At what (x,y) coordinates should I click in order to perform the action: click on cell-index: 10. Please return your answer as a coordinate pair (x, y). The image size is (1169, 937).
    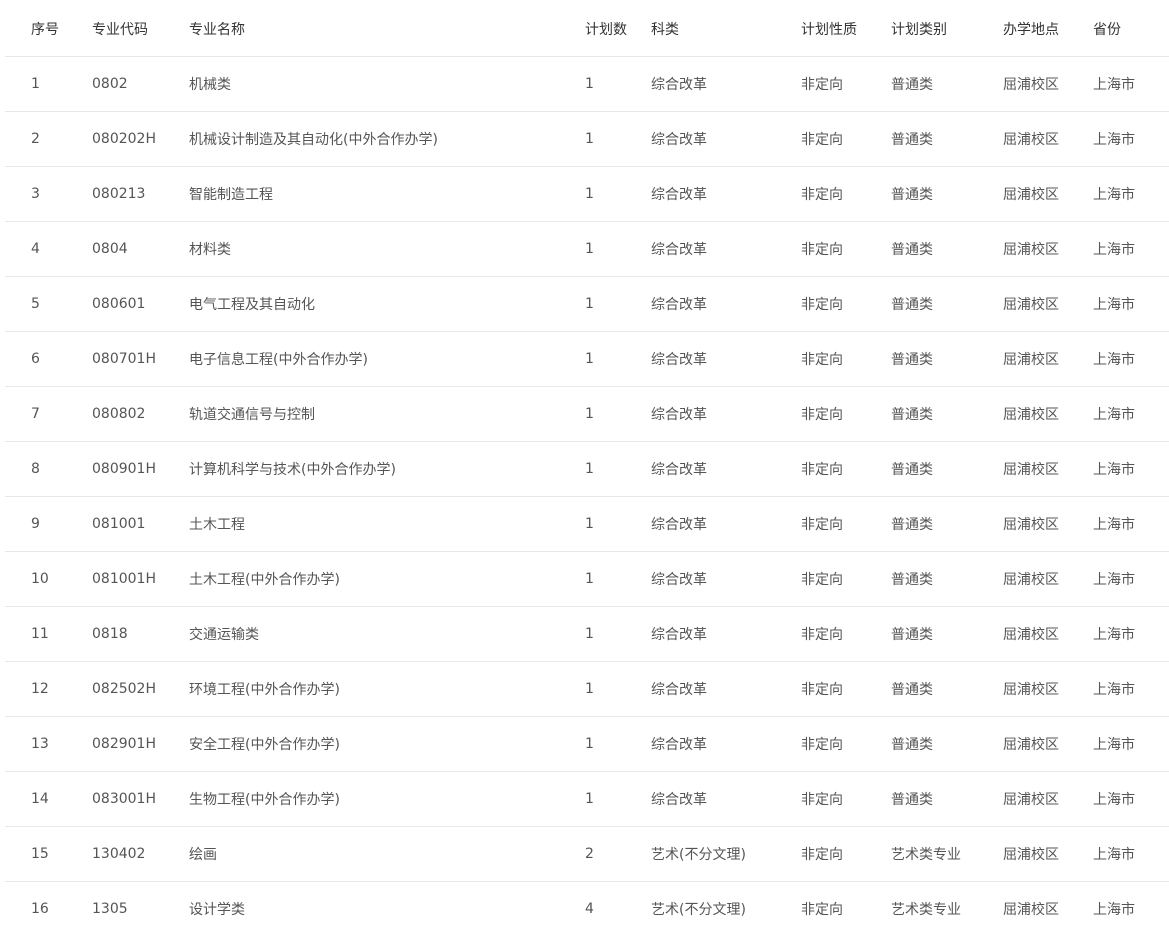
    Looking at the image, I should click on (48, 579).